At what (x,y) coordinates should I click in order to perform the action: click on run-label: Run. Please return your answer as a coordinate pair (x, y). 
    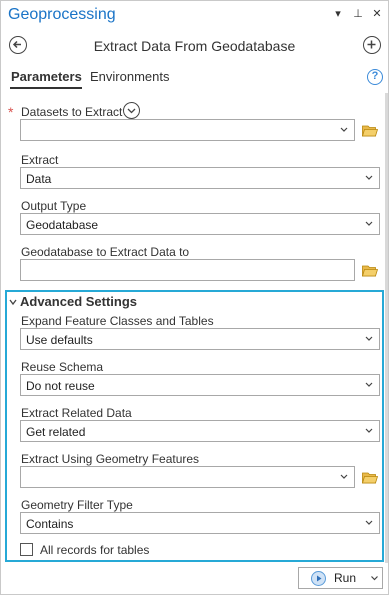
    Looking at the image, I should click on (345, 578).